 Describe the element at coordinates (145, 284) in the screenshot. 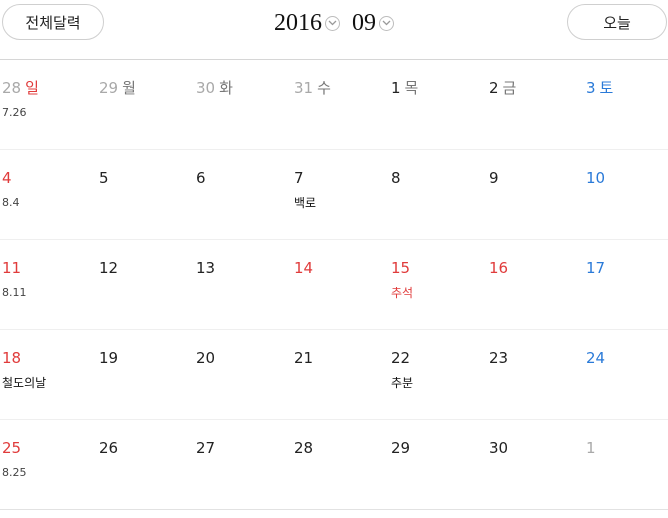

I see `day-cell: 12` at that location.